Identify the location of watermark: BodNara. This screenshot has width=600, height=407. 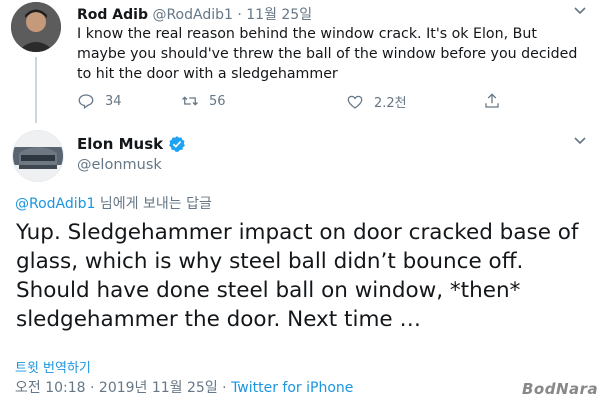
(560, 389).